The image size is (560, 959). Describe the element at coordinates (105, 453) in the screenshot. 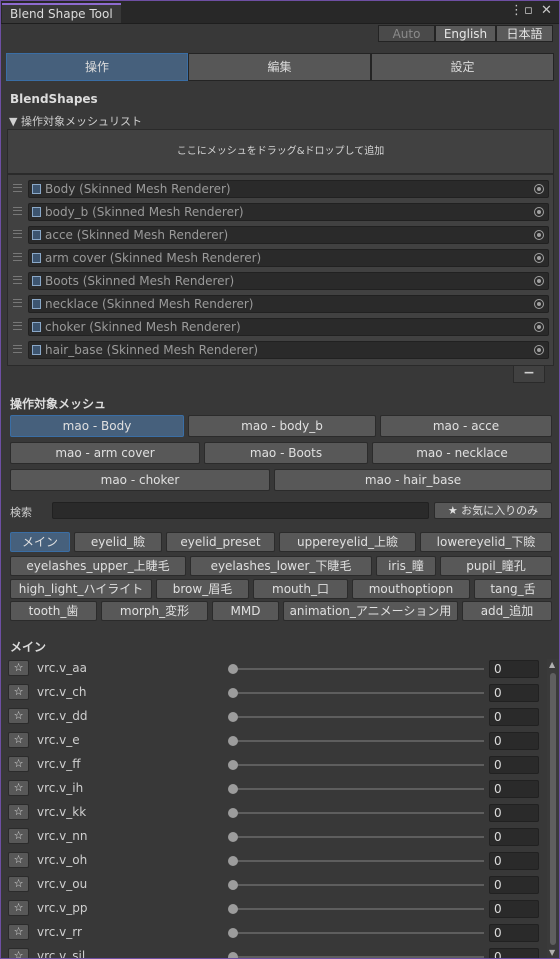

I see `mesh-button-arm-cover: mao - arm cover` at that location.